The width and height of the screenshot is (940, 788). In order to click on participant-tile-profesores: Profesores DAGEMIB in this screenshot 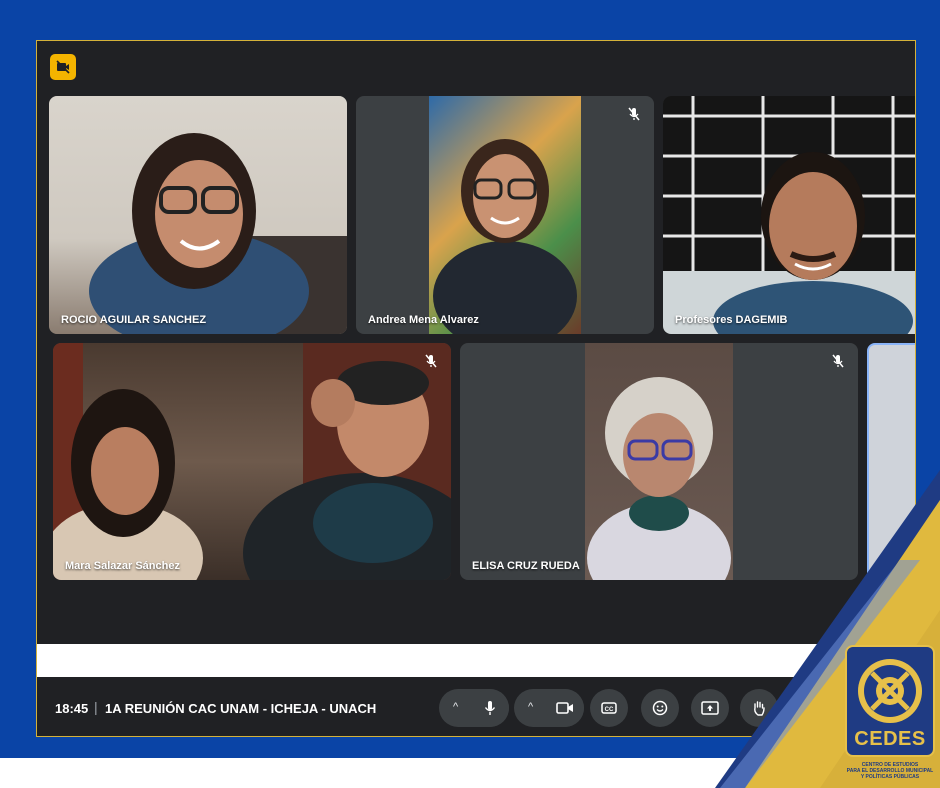, I will do `click(789, 215)`.